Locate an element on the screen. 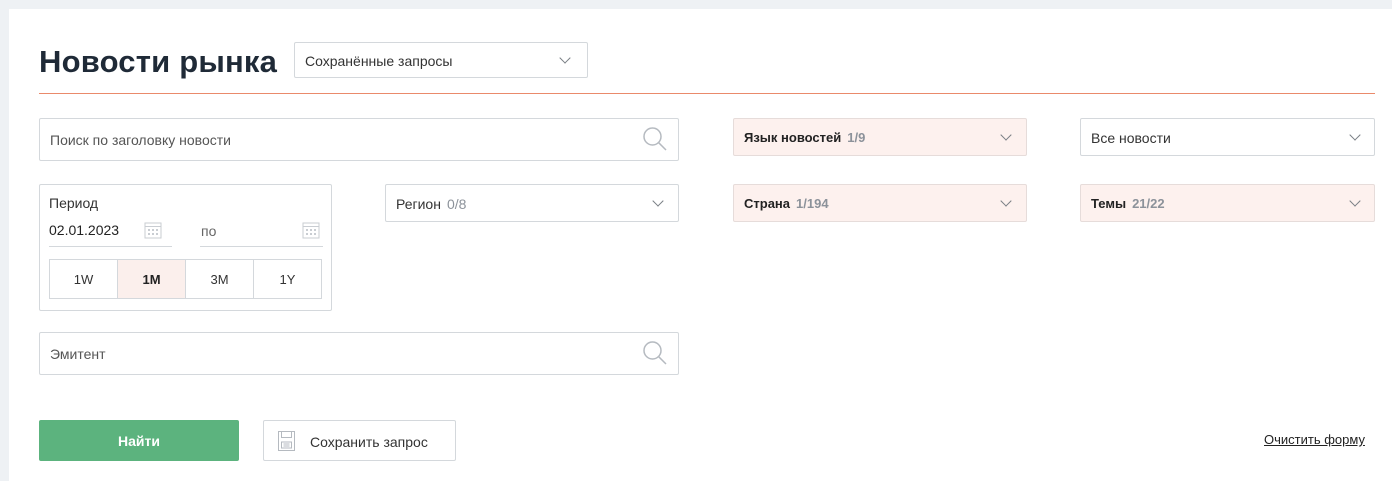 The height and width of the screenshot is (481, 1392). country-label-group: Страна 1/194 is located at coordinates (786, 203).